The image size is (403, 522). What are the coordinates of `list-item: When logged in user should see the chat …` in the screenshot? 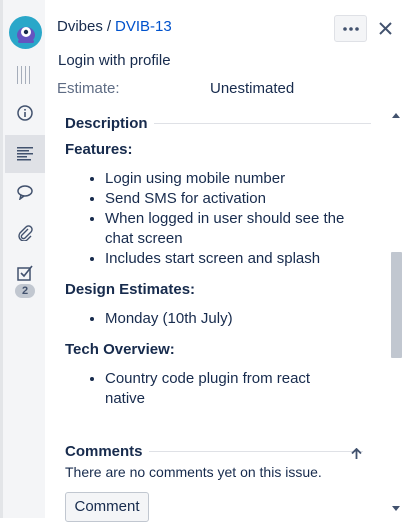 It's located at (225, 229).